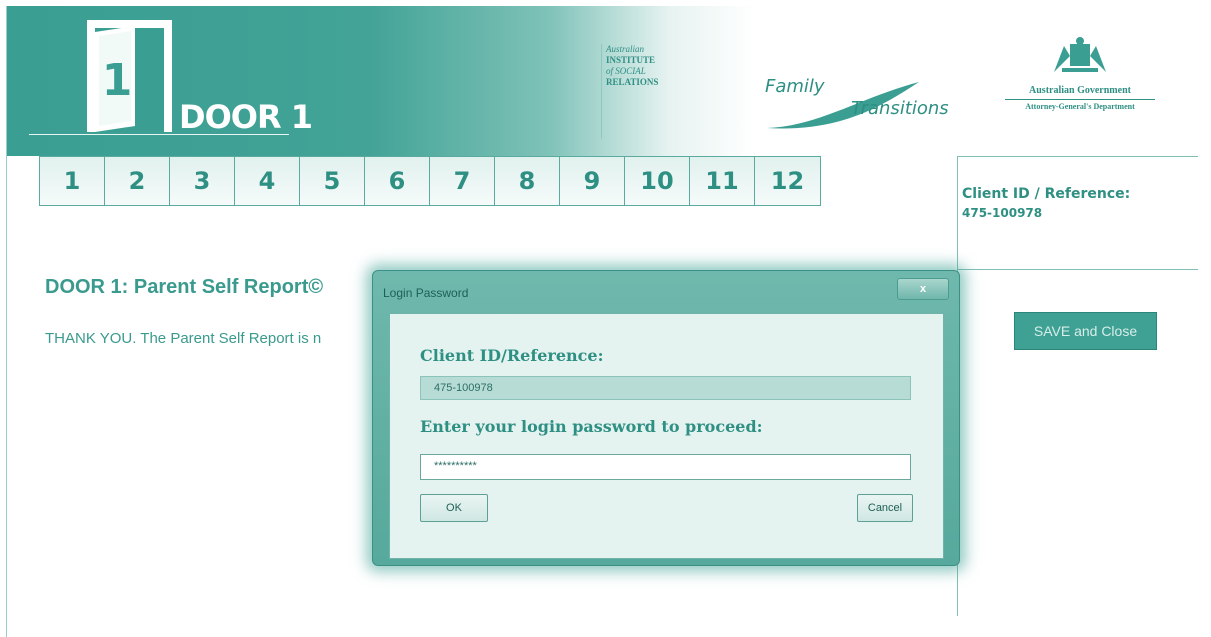 The image size is (1211, 637). Describe the element at coordinates (787, 181) in the screenshot. I see `step-tab-12: 12` at that location.